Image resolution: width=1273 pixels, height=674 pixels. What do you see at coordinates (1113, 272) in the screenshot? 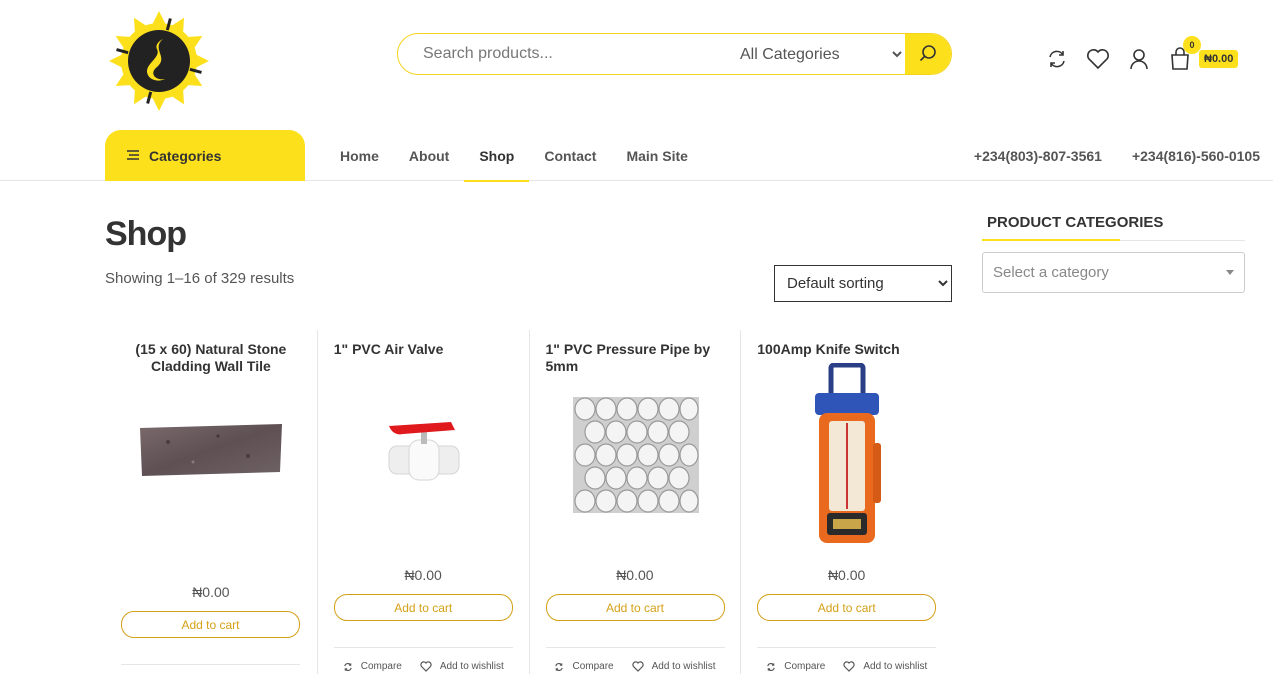
I see `category-dropdown: Select a category` at bounding box center [1113, 272].